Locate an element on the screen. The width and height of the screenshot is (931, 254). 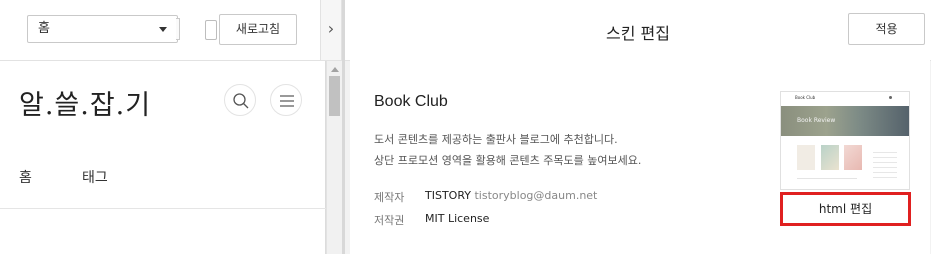
thumbnail-hero-text: Book Review is located at coordinates (816, 120).